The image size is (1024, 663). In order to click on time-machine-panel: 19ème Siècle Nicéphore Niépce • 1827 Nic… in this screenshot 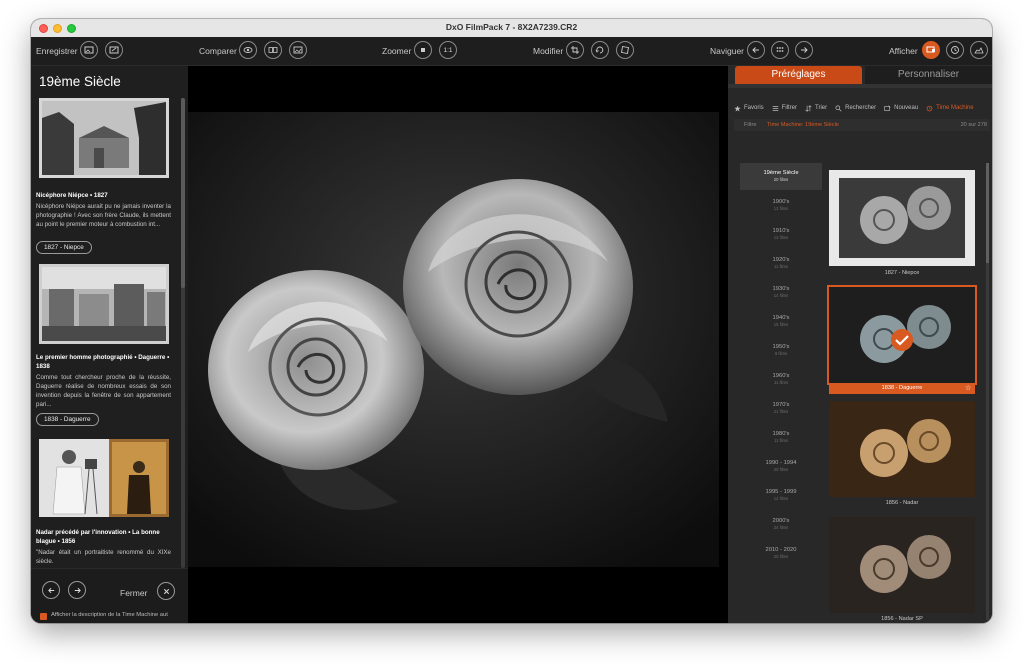, I will do `click(109, 344)`.